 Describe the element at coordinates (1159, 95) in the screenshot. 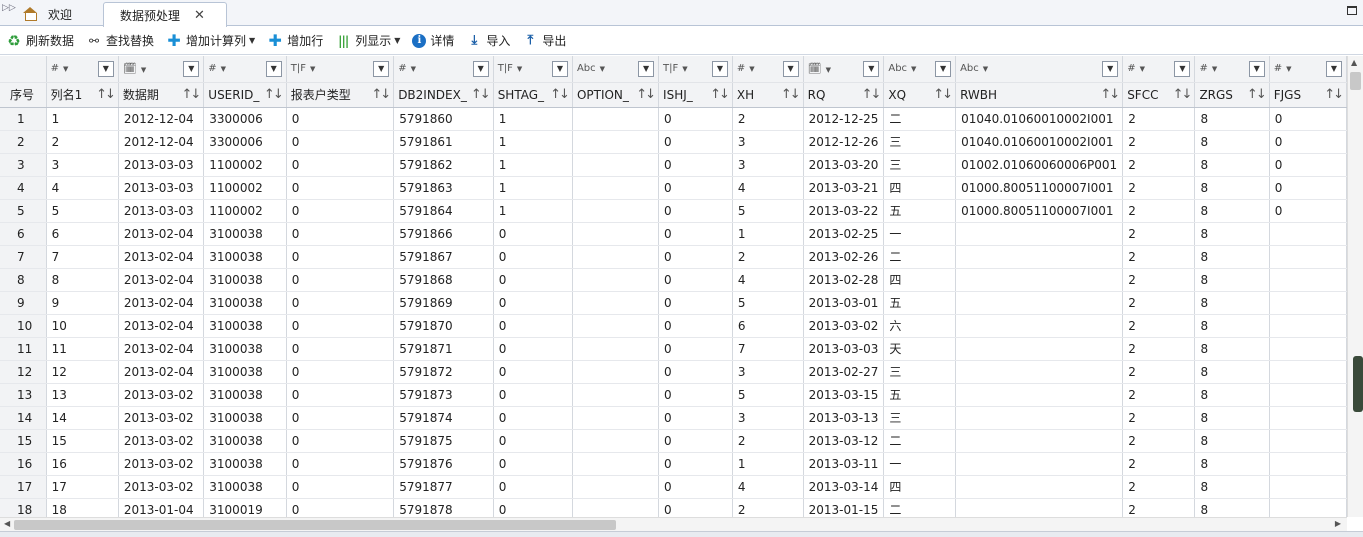

I see `column-header: SFCC ↑↓` at that location.